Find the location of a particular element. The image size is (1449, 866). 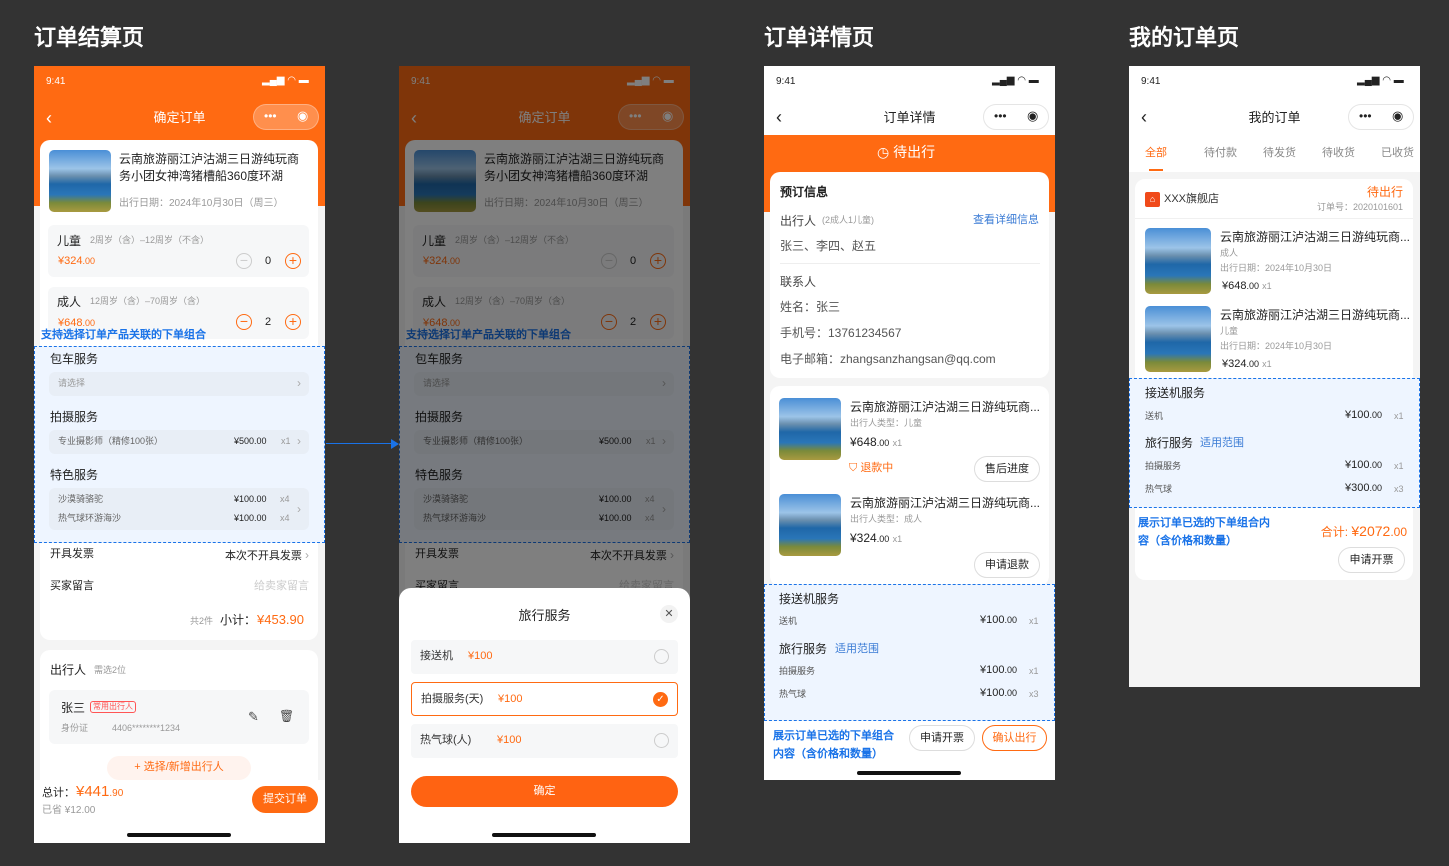

add-traveler-button: + 选择/新增出行人 is located at coordinates (179, 768).